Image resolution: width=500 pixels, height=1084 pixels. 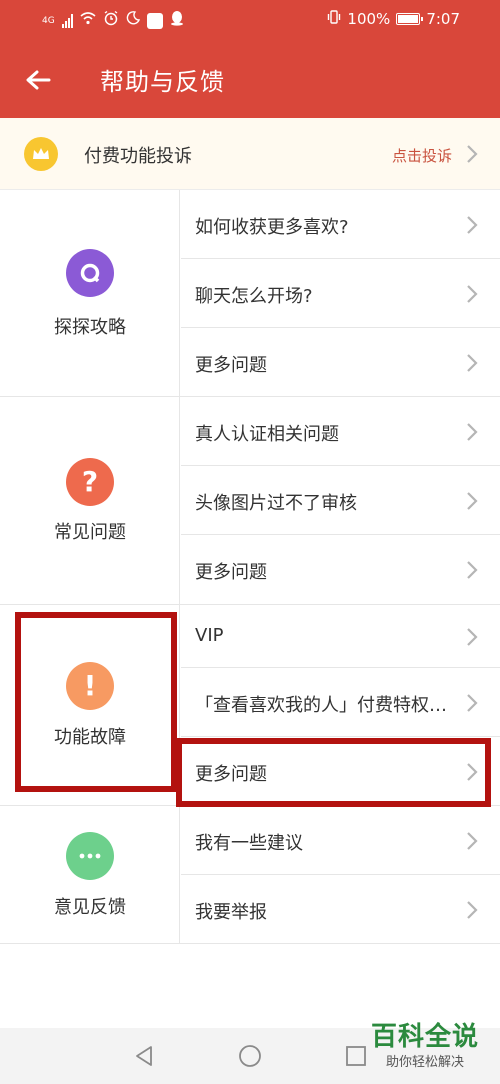 I want to click on battery-icon, so click(x=410, y=19).